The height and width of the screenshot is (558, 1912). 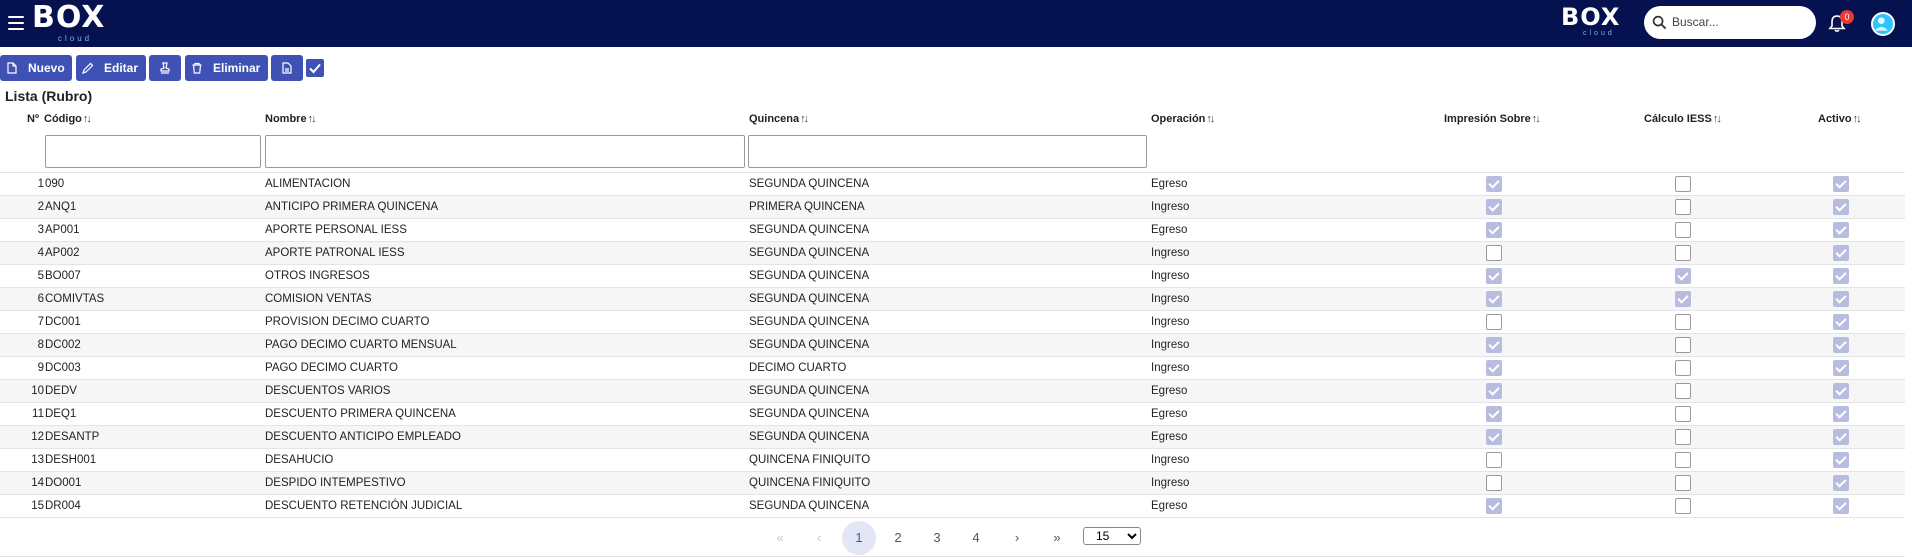 What do you see at coordinates (1112, 536) in the screenshot?
I see `per-page-select: 15` at bounding box center [1112, 536].